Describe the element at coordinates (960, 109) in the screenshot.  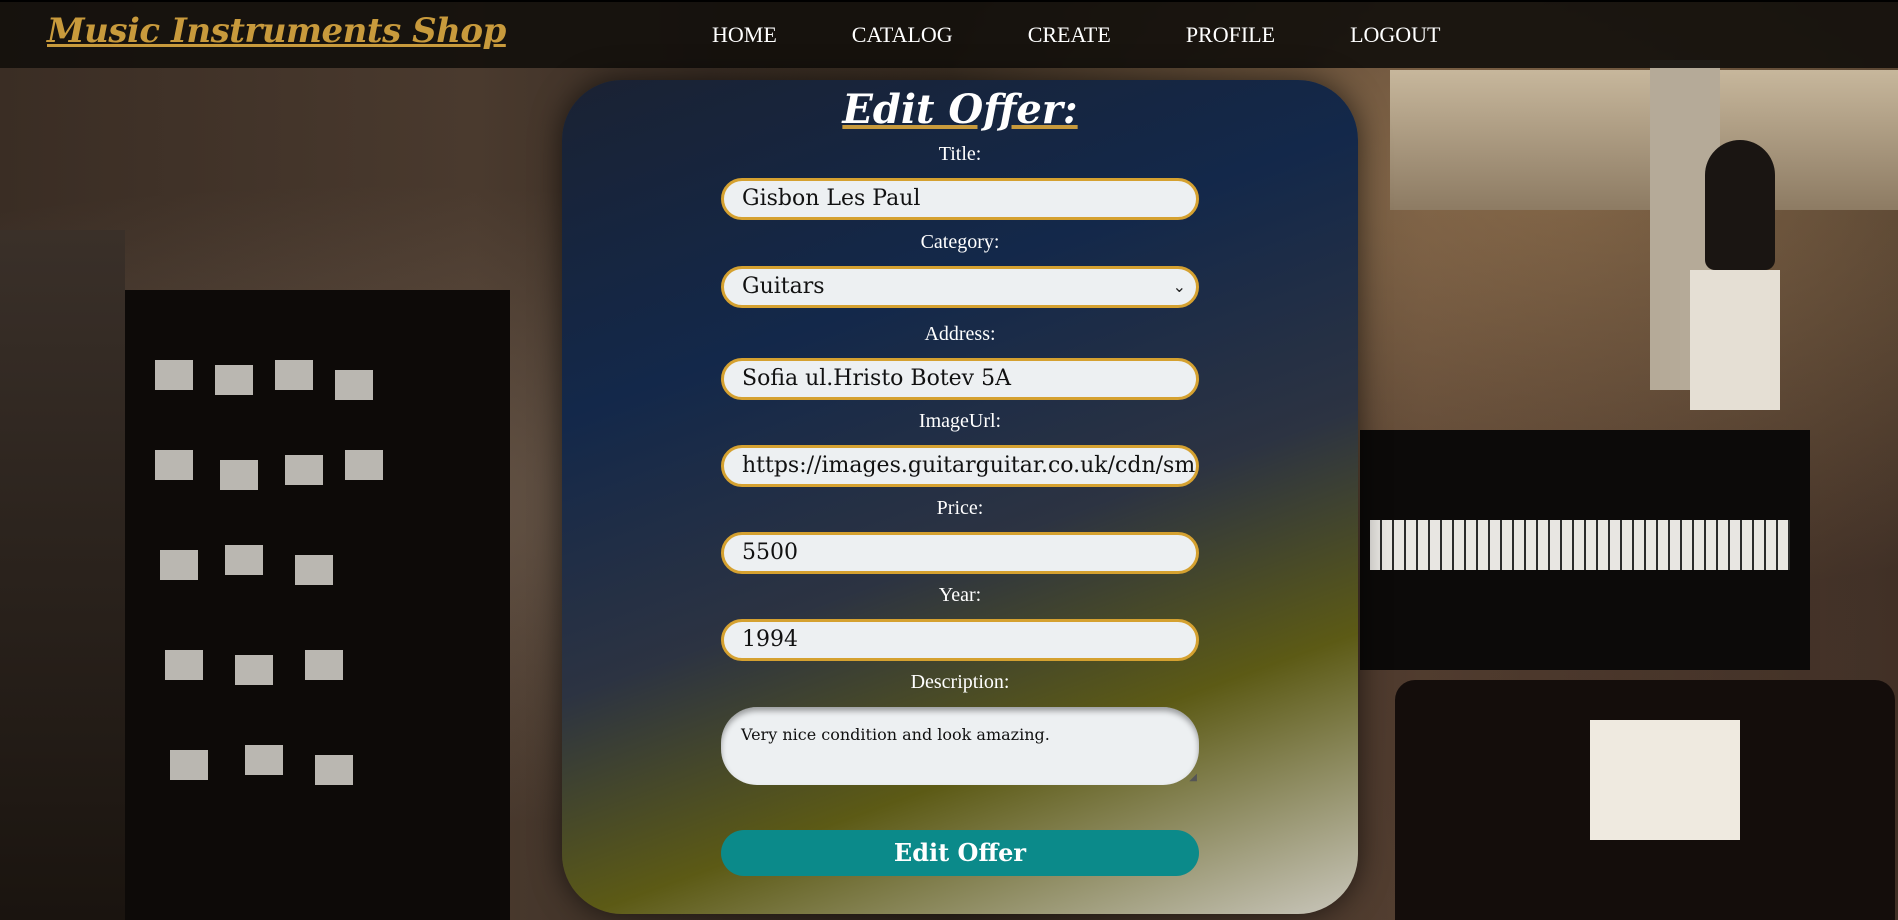
I see `page-title: Edit Offer:` at that location.